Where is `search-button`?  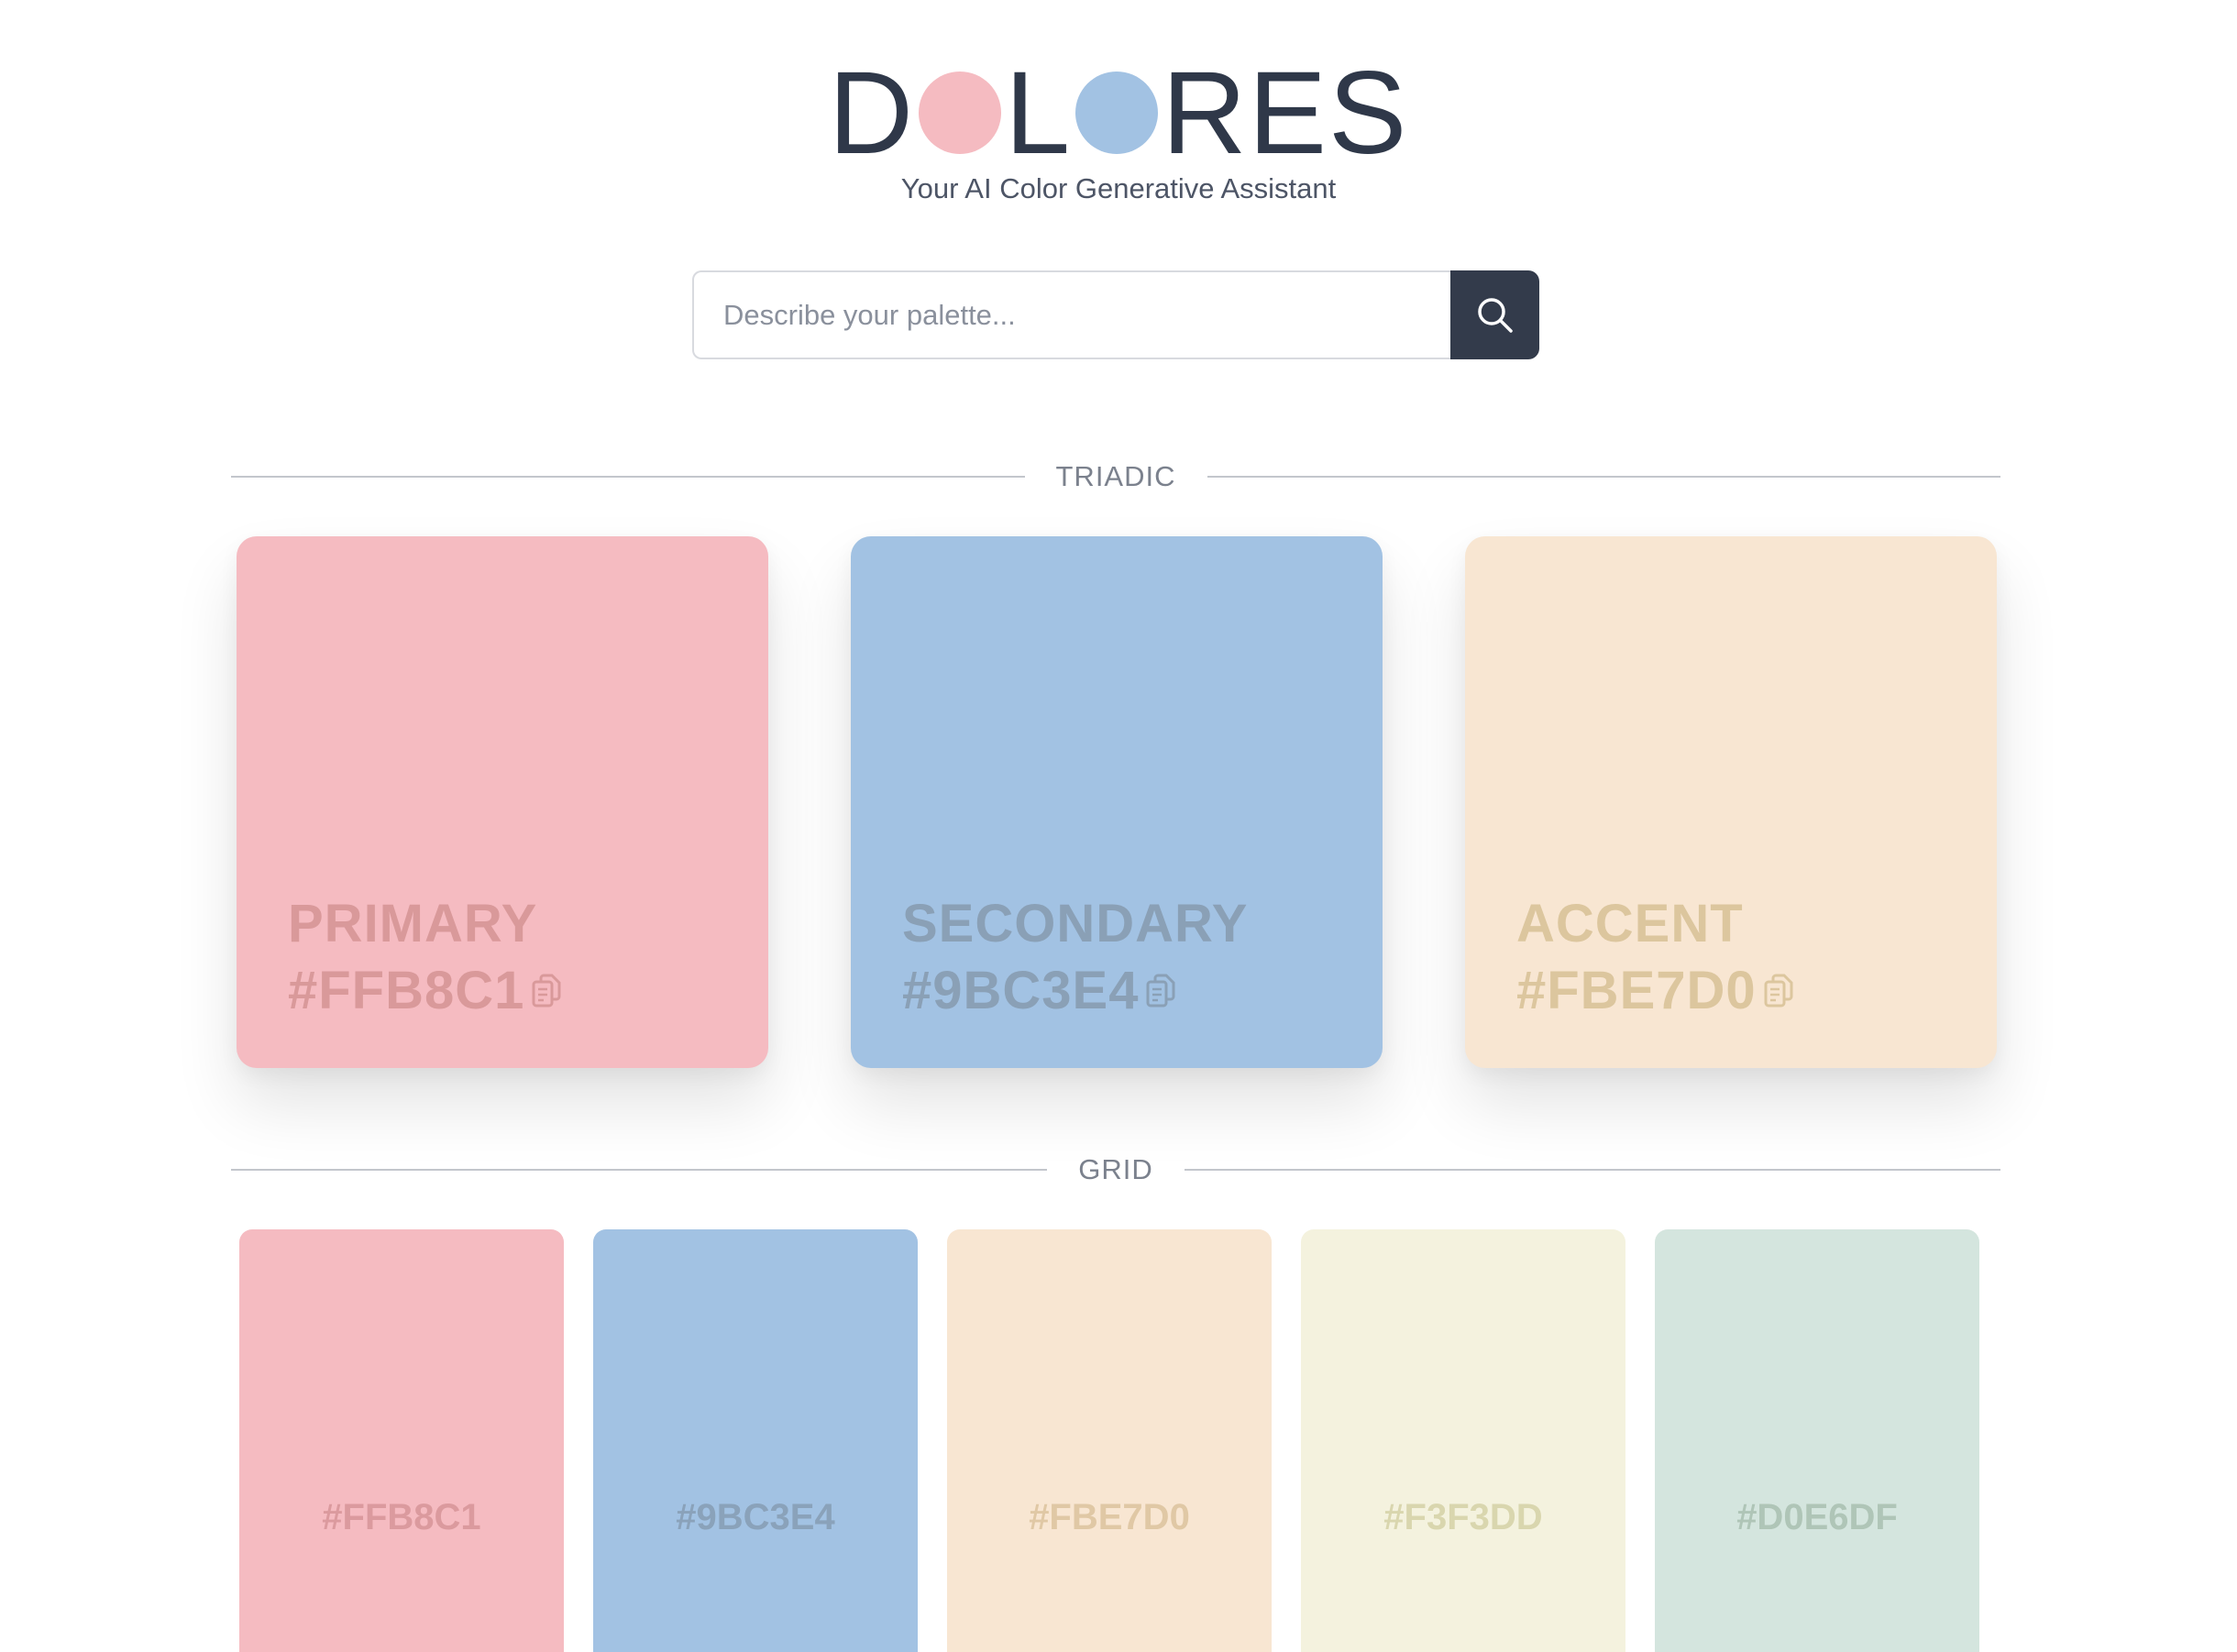
search-button is located at coordinates (1495, 314).